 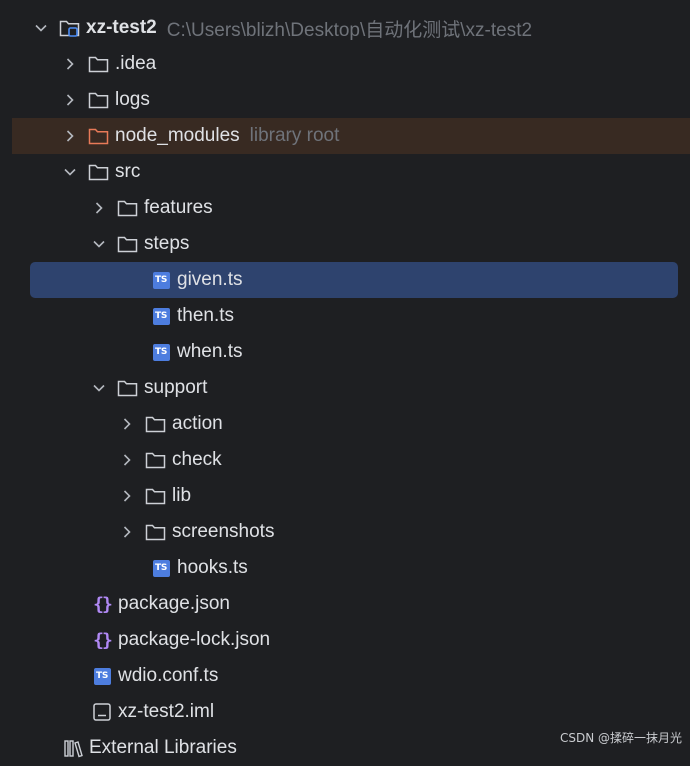 What do you see at coordinates (136, 63) in the screenshot?
I see `folder-label: .idea` at bounding box center [136, 63].